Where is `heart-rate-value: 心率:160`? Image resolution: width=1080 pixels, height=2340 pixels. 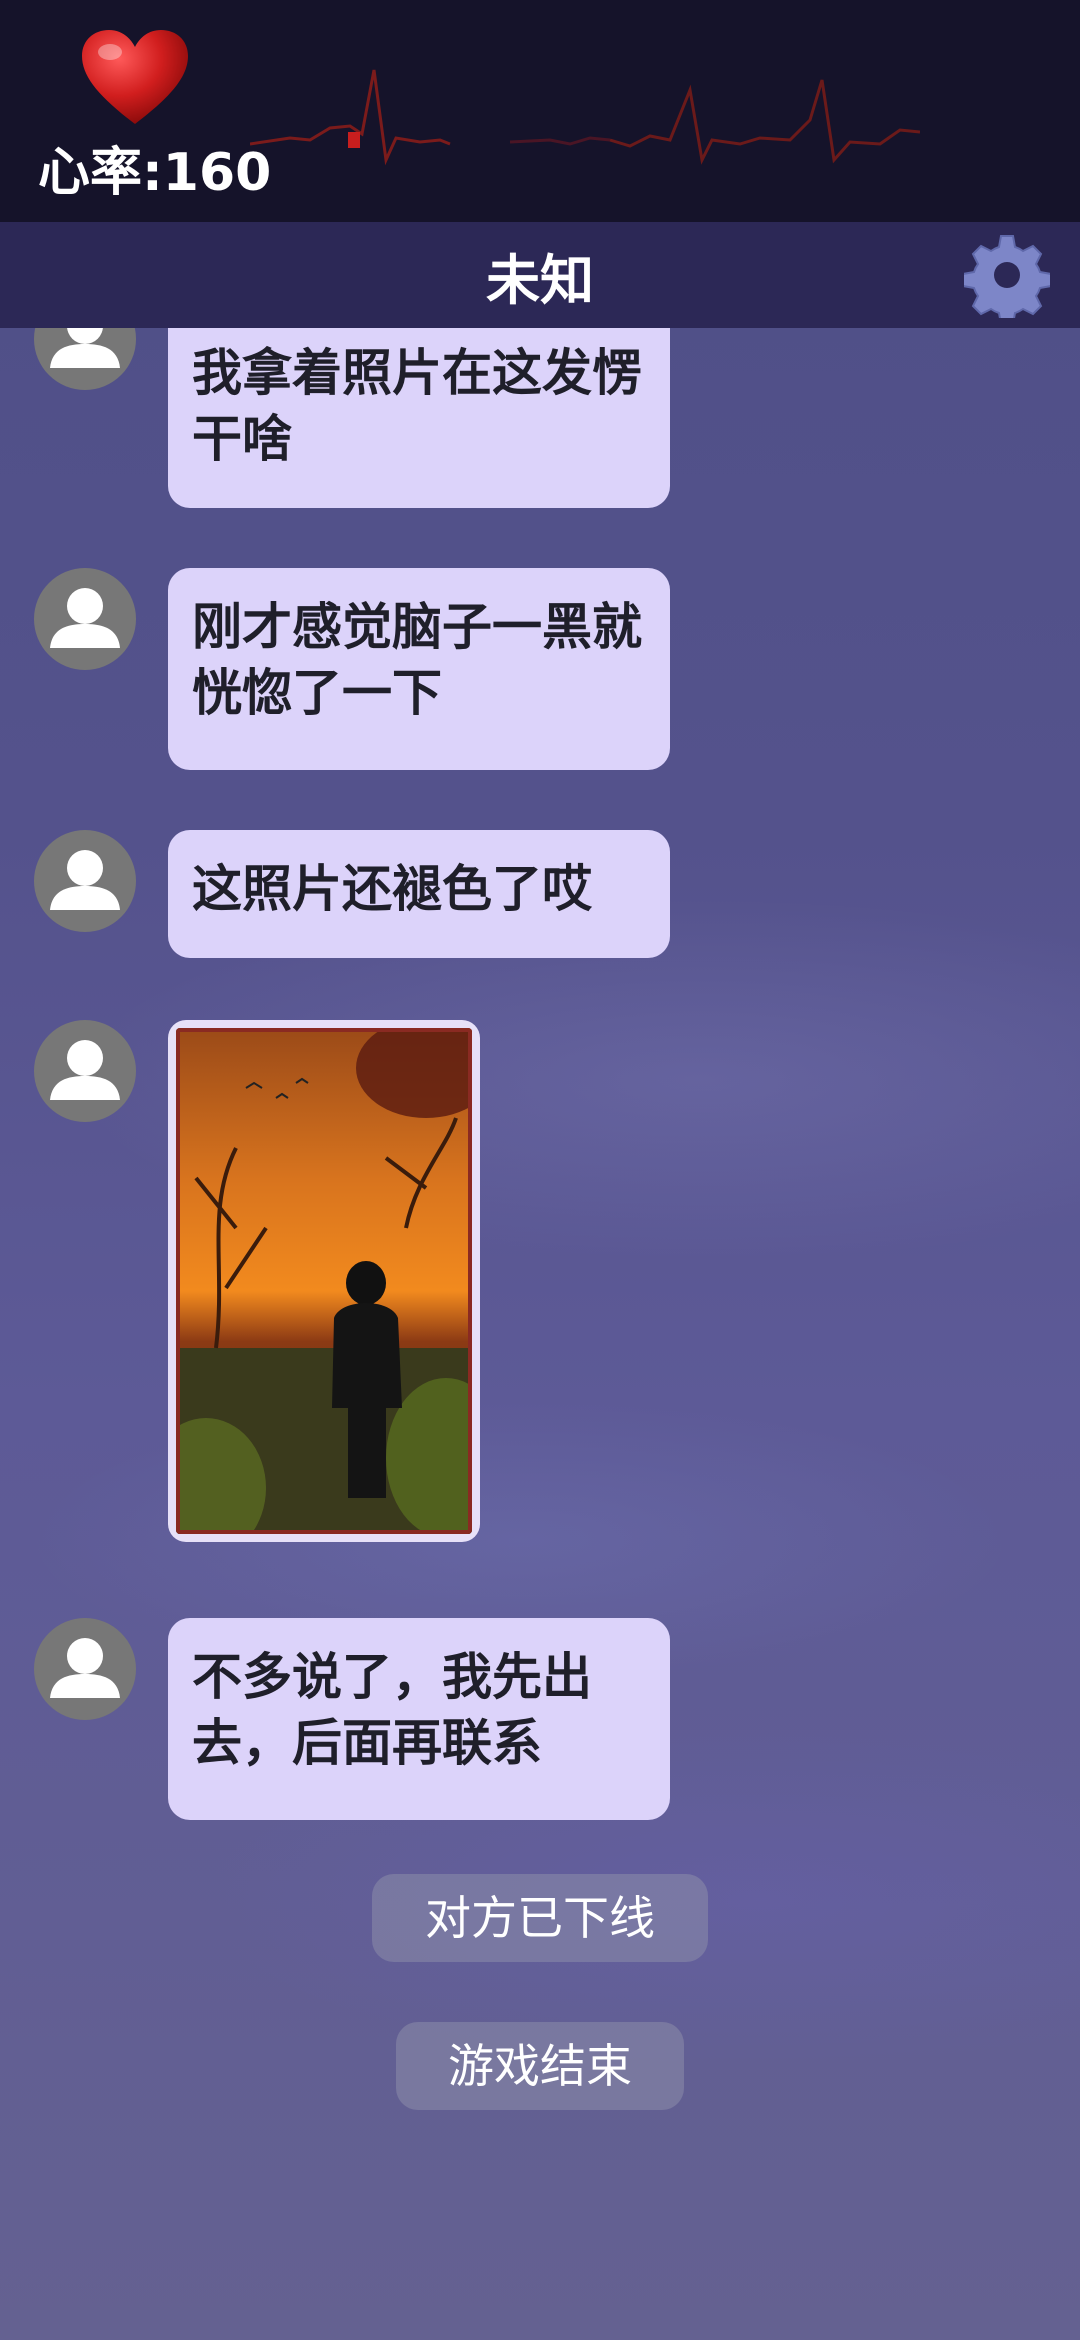 heart-rate-value: 心率:160 is located at coordinates (155, 173).